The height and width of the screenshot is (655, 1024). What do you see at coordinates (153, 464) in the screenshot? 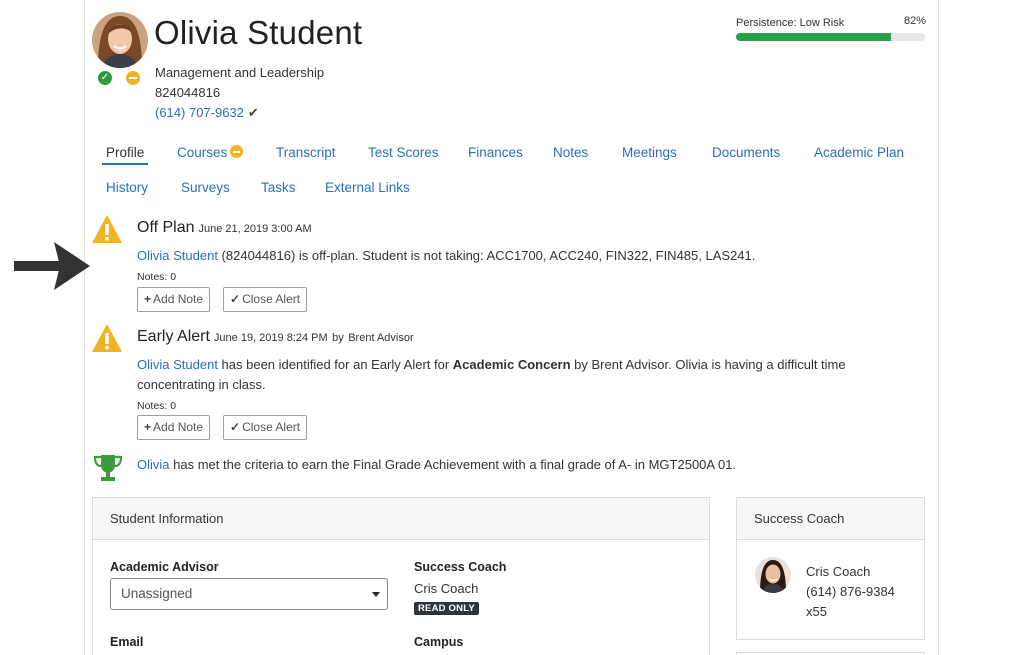
I see `student-link: Olivia` at bounding box center [153, 464].